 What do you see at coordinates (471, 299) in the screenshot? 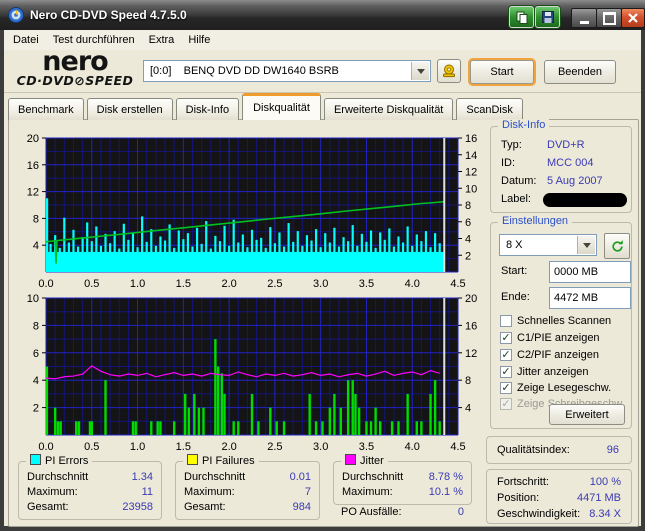
I see `svg-text: 20` at bounding box center [471, 299].